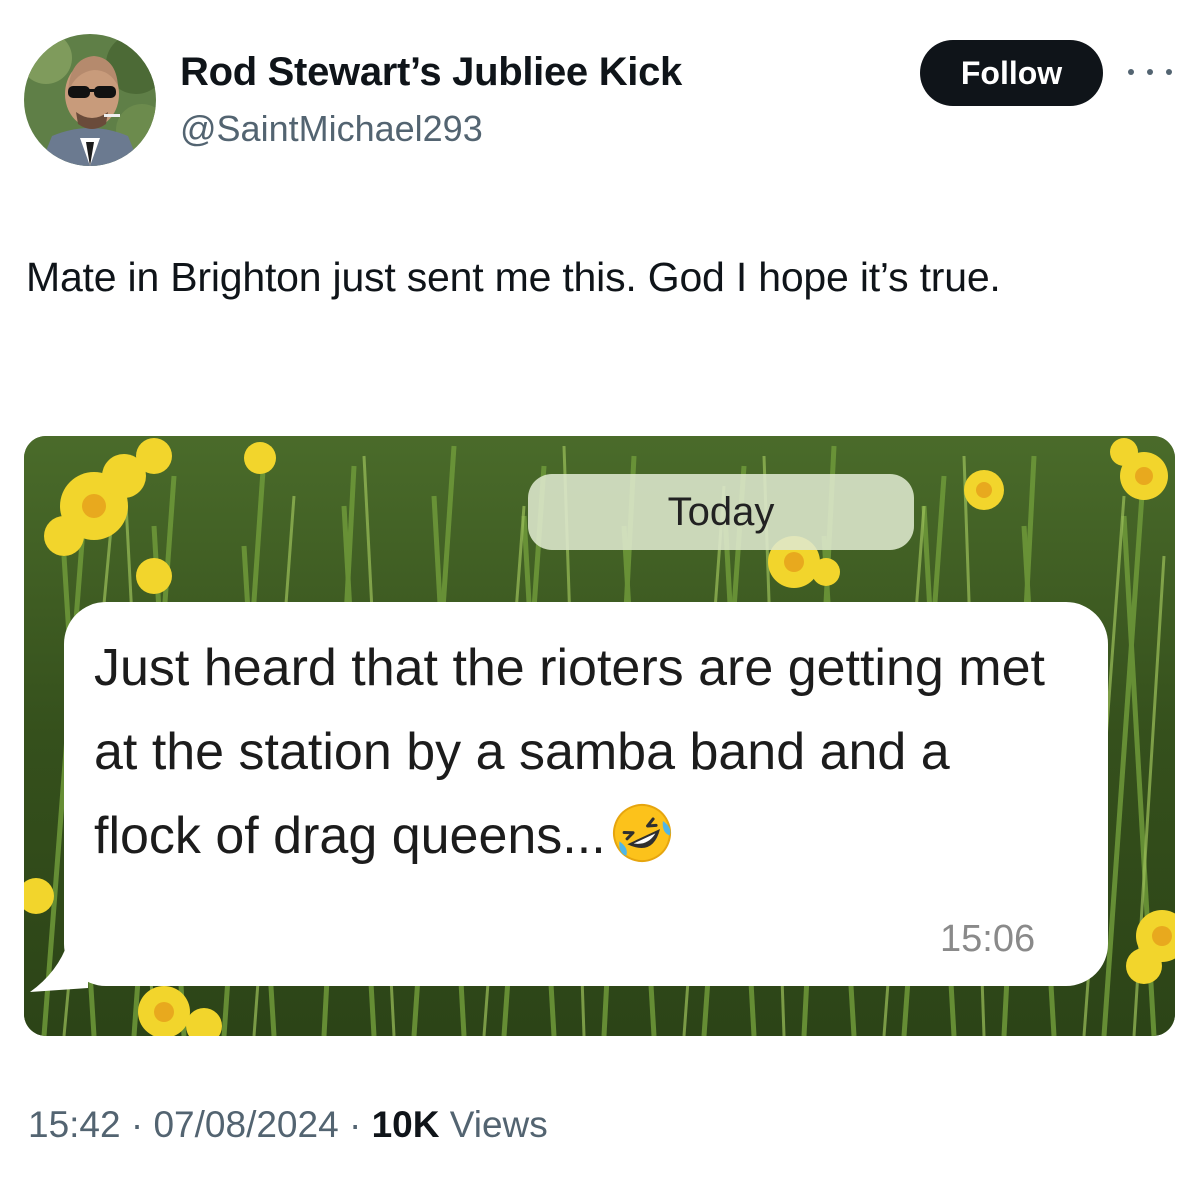 This screenshot has height=1188, width=1200. I want to click on views-label: Views, so click(493, 1124).